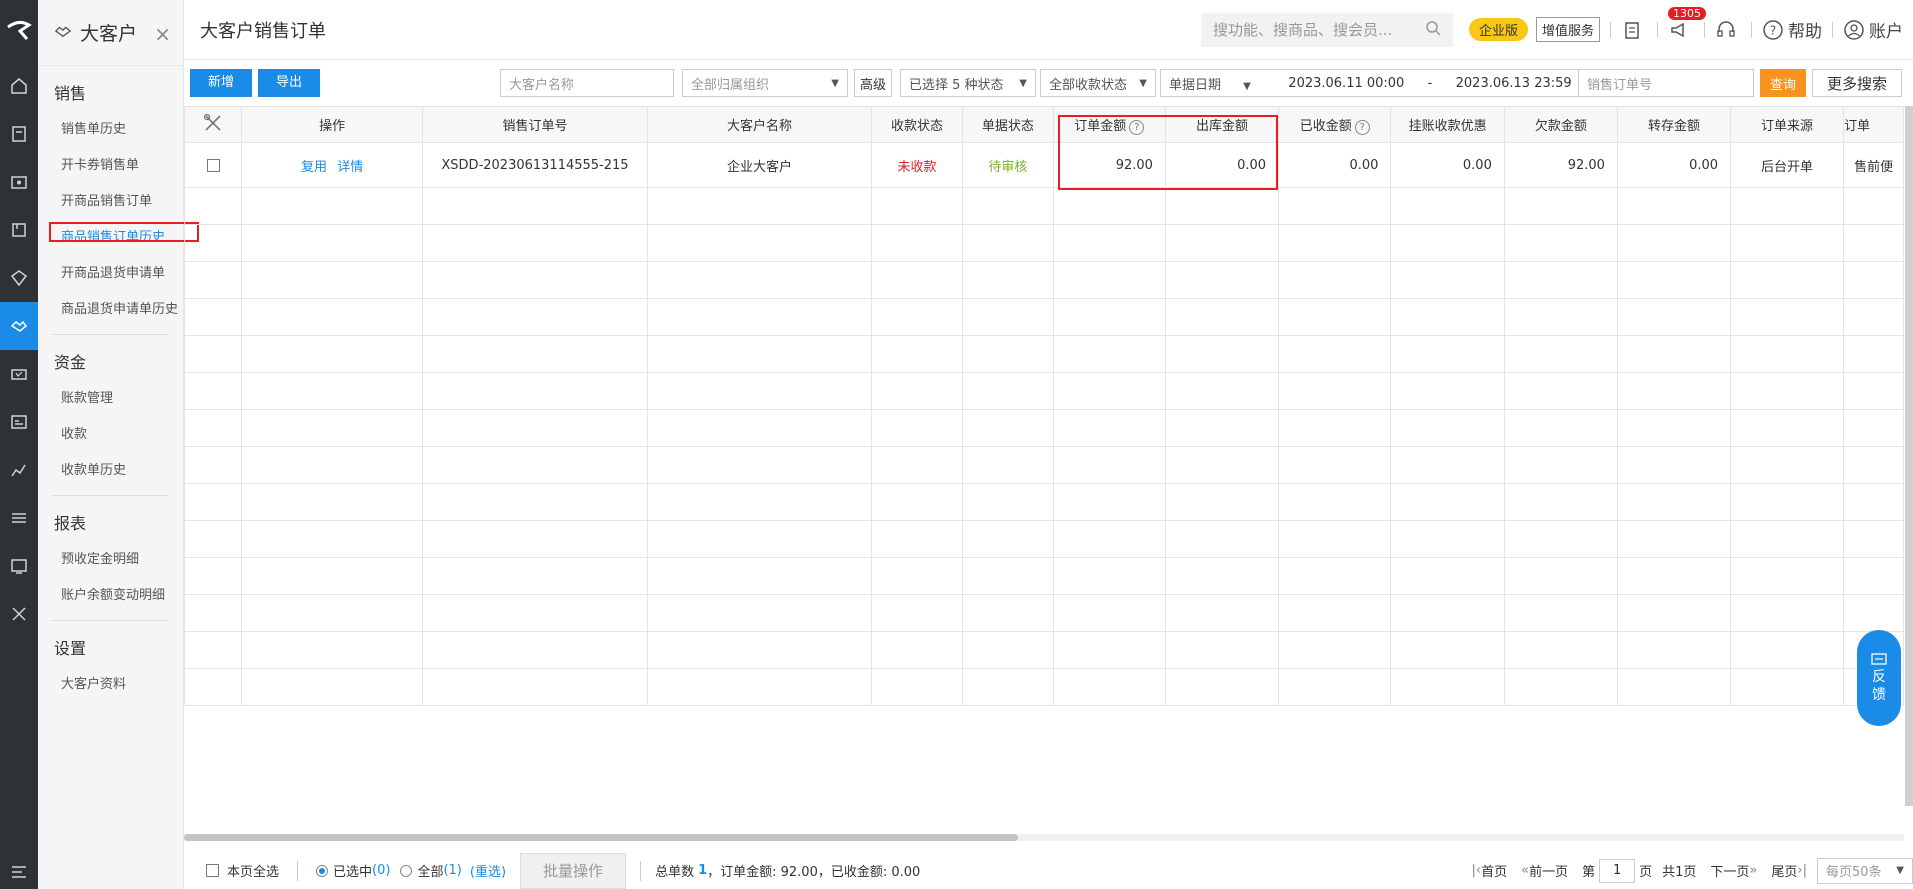 The height and width of the screenshot is (889, 1913). What do you see at coordinates (1879, 678) in the screenshot?
I see `feedback-button: 反 馈` at bounding box center [1879, 678].